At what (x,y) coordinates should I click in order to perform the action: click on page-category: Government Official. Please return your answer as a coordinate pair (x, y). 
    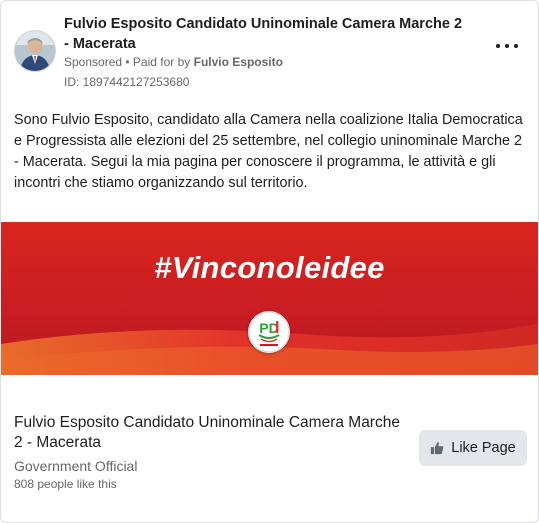
    Looking at the image, I should click on (76, 466).